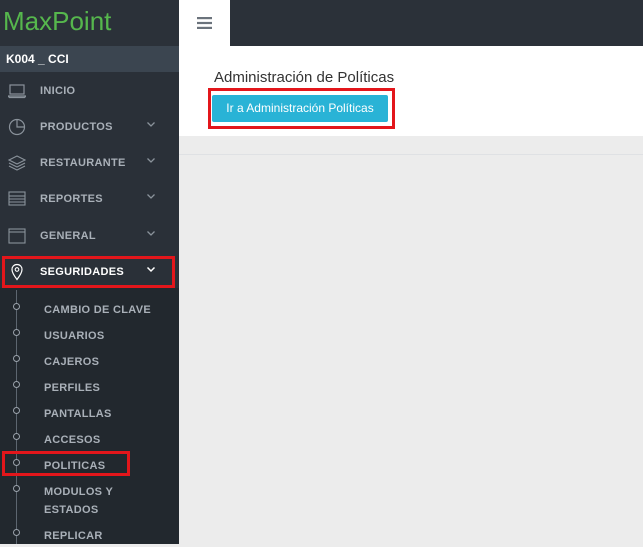  I want to click on sidebar-item-general: GENERAL, so click(89, 236).